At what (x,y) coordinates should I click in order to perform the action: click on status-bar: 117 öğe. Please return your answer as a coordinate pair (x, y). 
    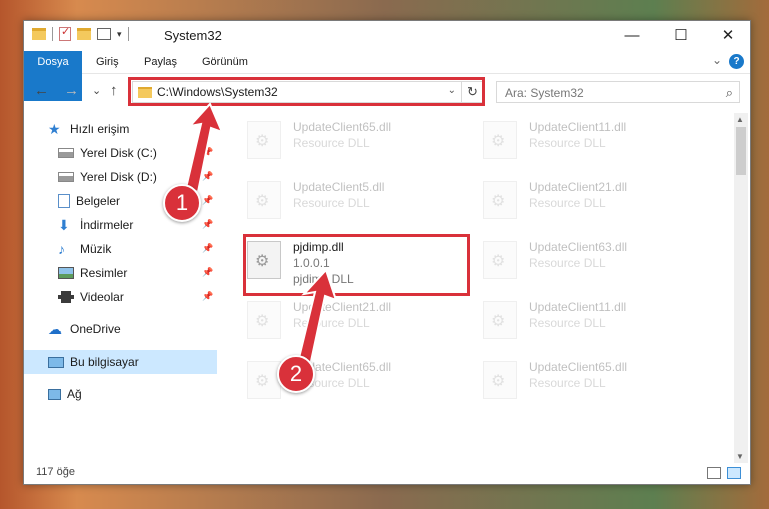
    Looking at the image, I should click on (387, 473).